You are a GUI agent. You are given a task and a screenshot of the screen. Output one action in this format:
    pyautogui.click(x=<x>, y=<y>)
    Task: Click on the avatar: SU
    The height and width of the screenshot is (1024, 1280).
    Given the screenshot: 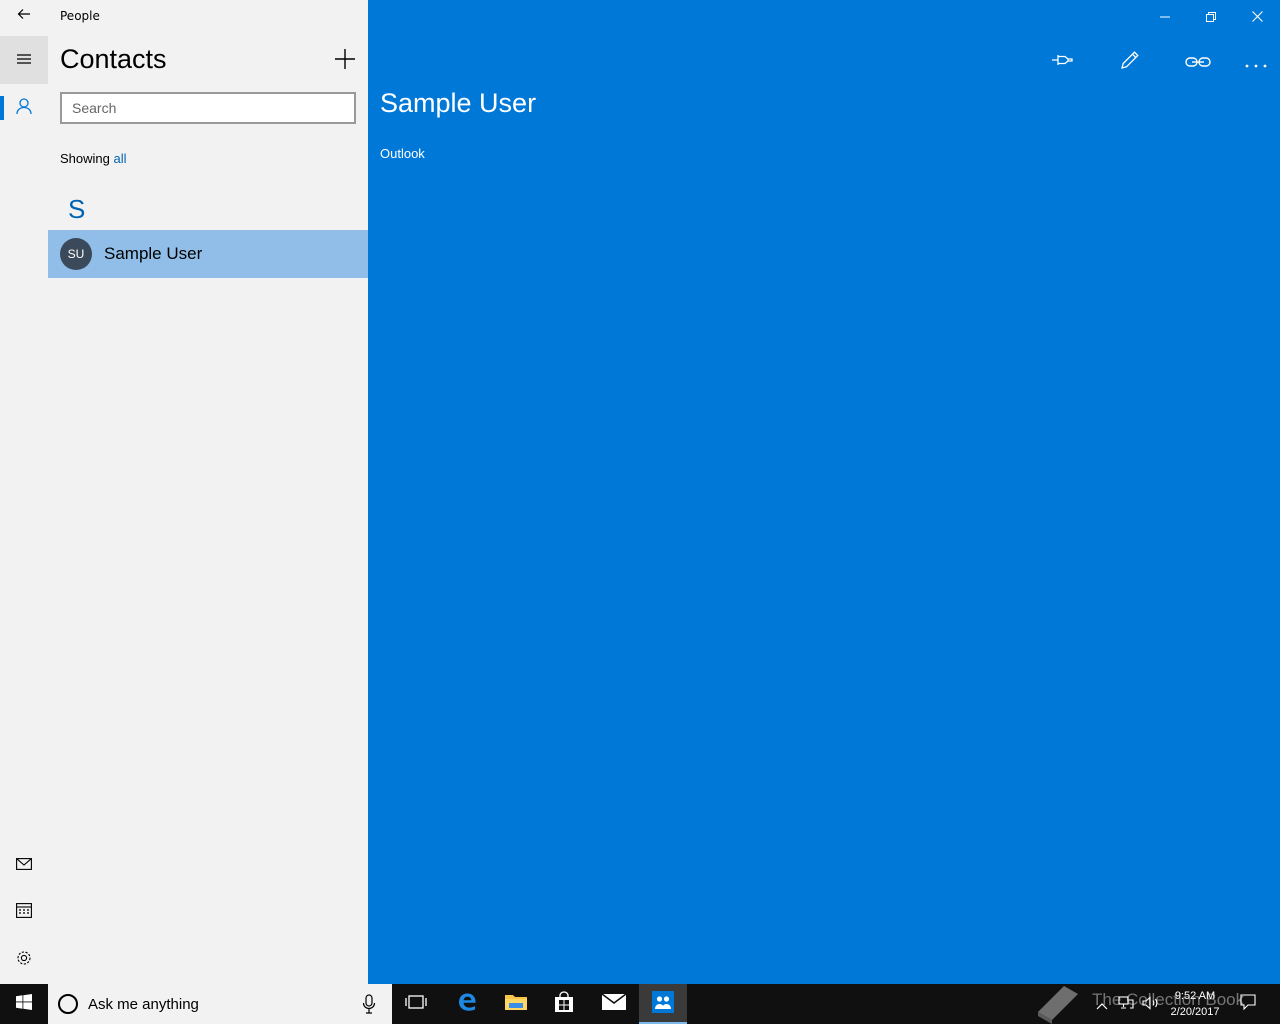 What is the action you would take?
    pyautogui.click(x=76, y=254)
    